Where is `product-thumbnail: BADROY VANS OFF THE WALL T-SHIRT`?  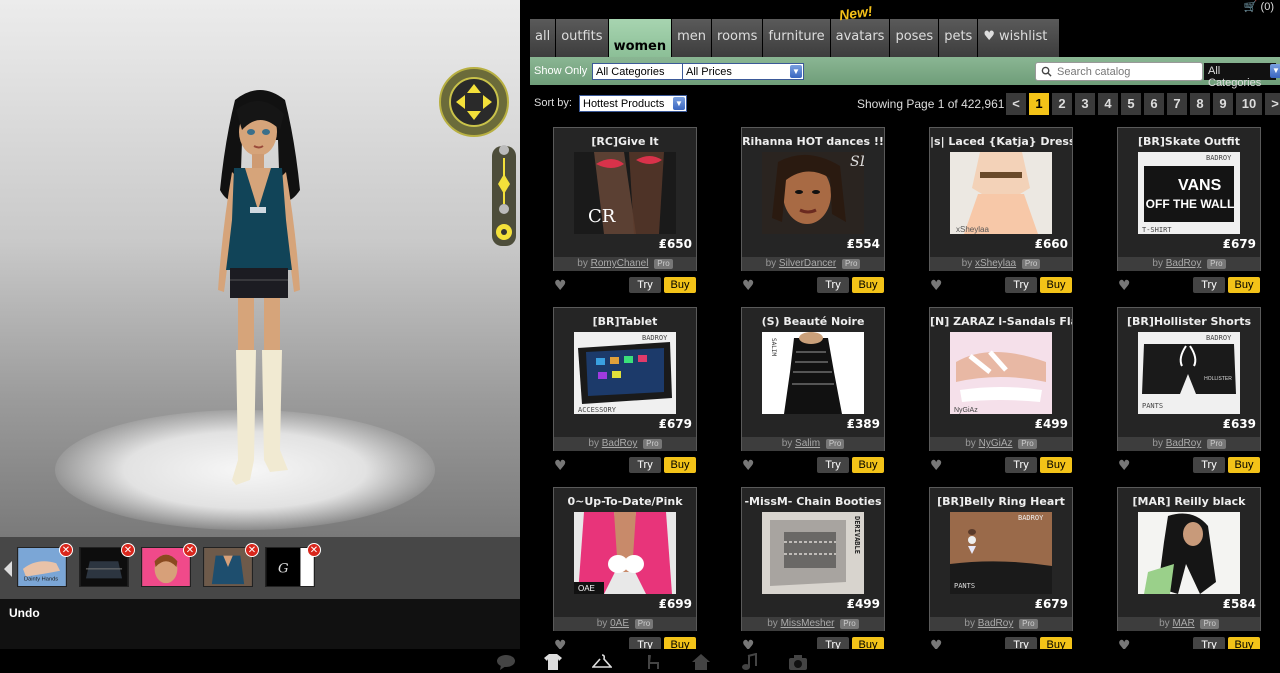
product-thumbnail: BADROY VANS OFF THE WALL T-SHIRT is located at coordinates (1189, 193).